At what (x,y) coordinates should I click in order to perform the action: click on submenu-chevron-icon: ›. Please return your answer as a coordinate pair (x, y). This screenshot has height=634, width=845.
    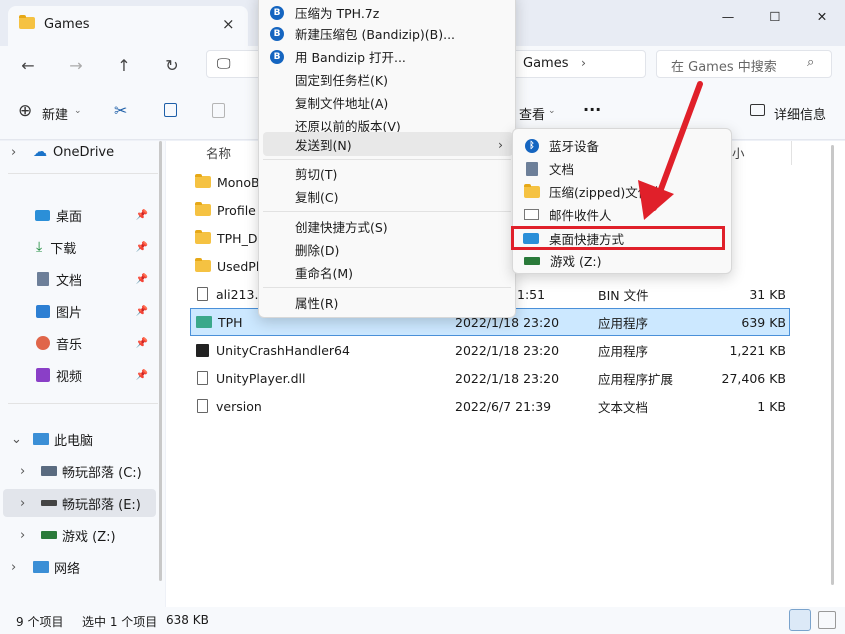
    Looking at the image, I should click on (500, 144).